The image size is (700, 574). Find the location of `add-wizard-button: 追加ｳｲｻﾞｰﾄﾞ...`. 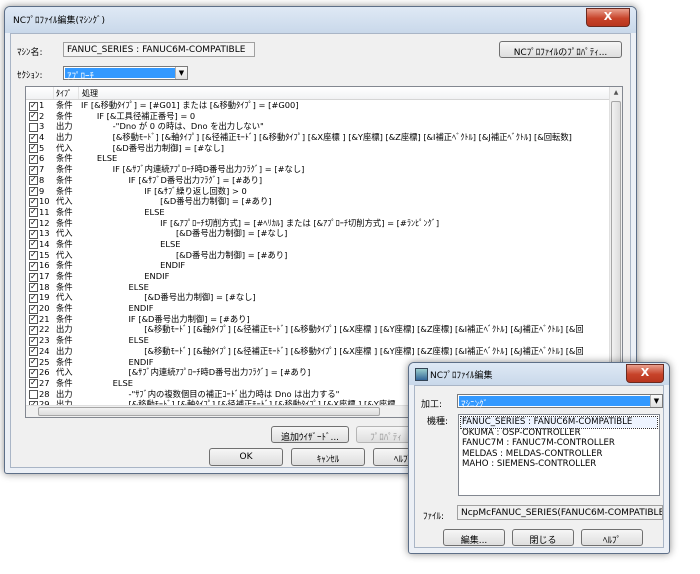

add-wizard-button: 追加ｳｲｻﾞｰﾄﾞ... is located at coordinates (310, 434).